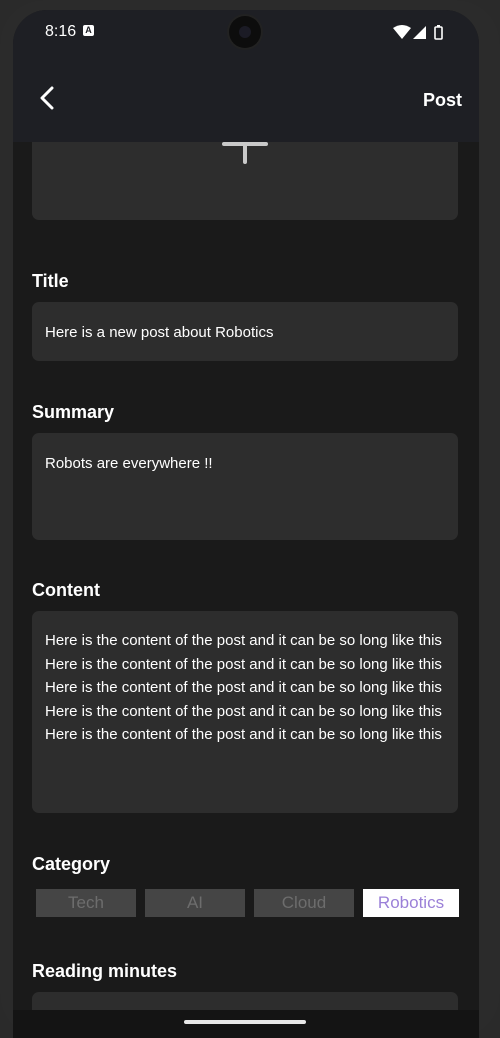 This screenshot has height=1038, width=500. Describe the element at coordinates (442, 100) in the screenshot. I see `post-button: Post` at that location.